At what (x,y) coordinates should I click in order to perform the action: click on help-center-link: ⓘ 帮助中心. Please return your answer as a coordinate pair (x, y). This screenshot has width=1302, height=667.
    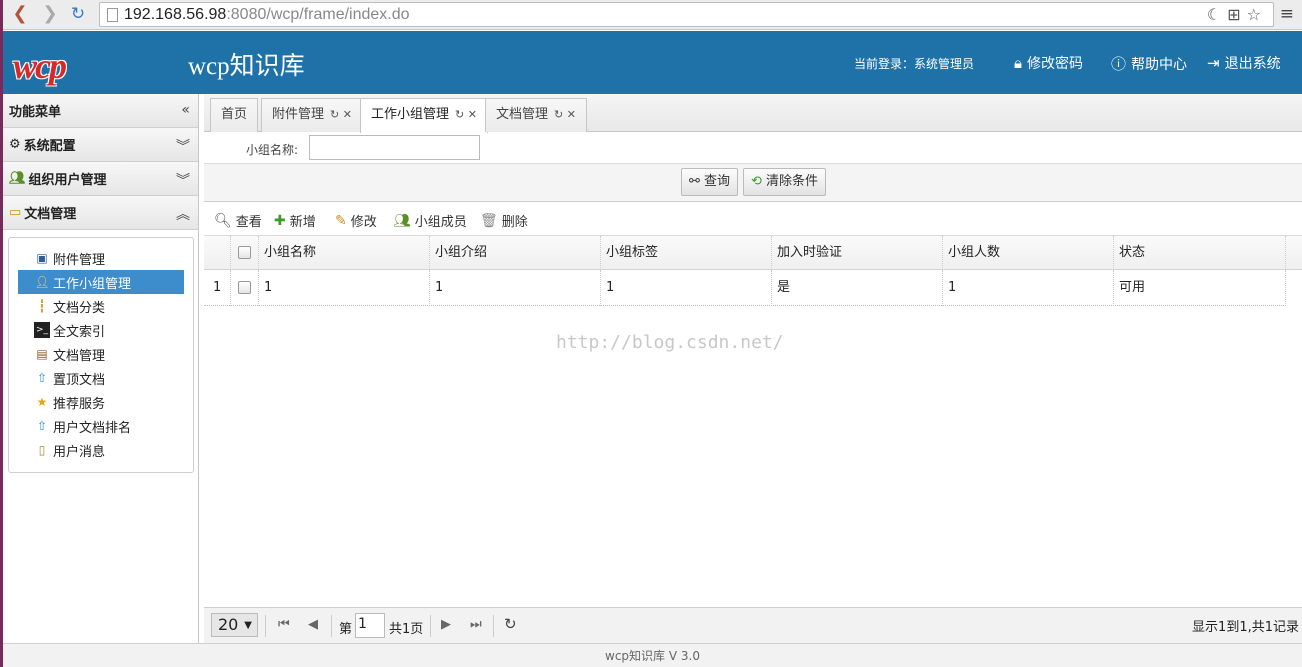
    Looking at the image, I should click on (1149, 63).